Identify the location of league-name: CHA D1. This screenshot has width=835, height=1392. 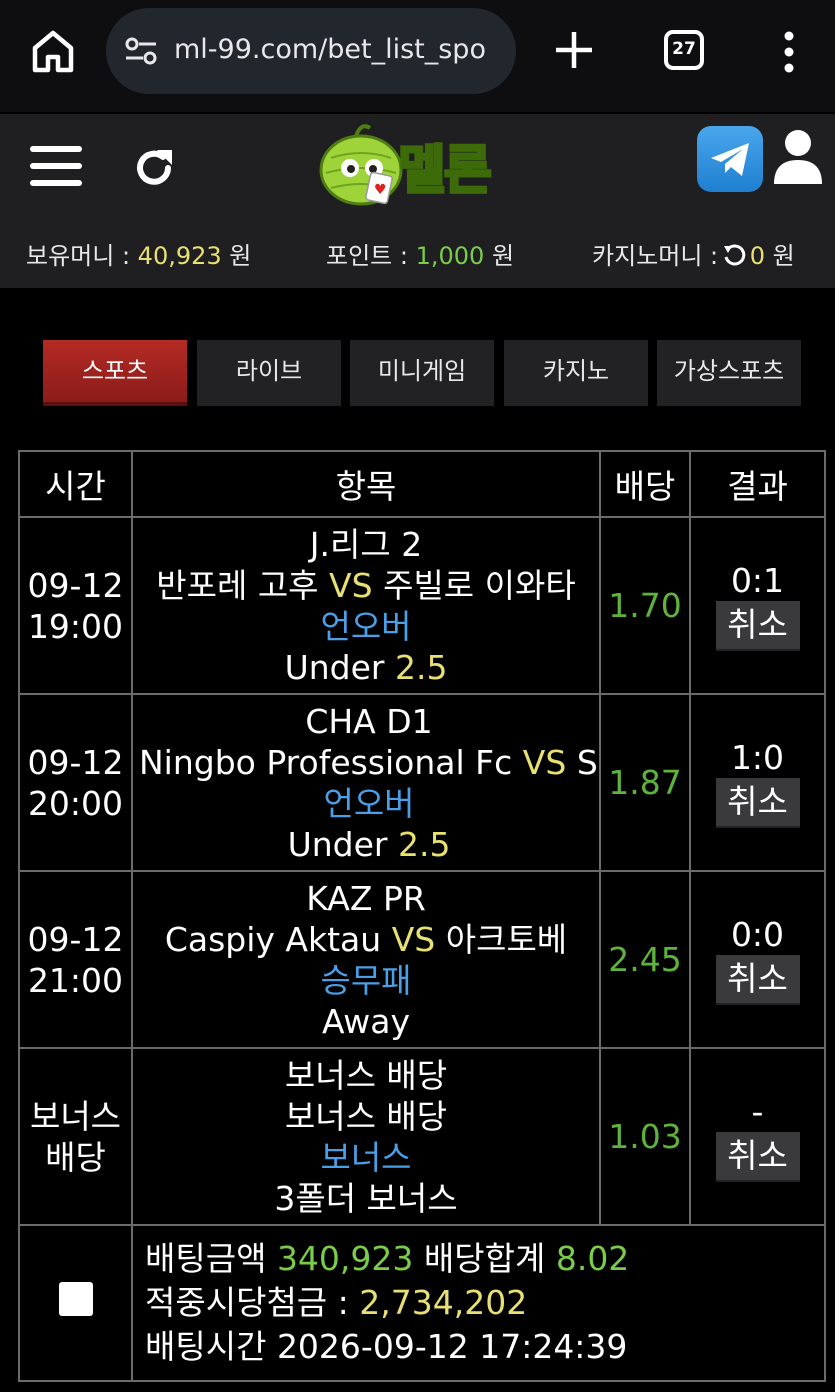
(369, 721).